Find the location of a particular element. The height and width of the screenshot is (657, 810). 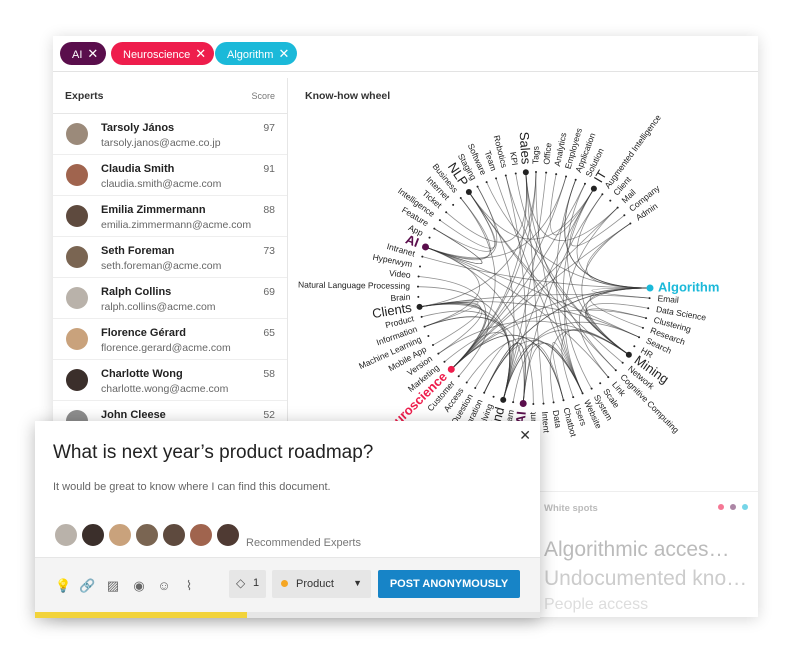

wheel-label: Intent is located at coordinates (546, 422).